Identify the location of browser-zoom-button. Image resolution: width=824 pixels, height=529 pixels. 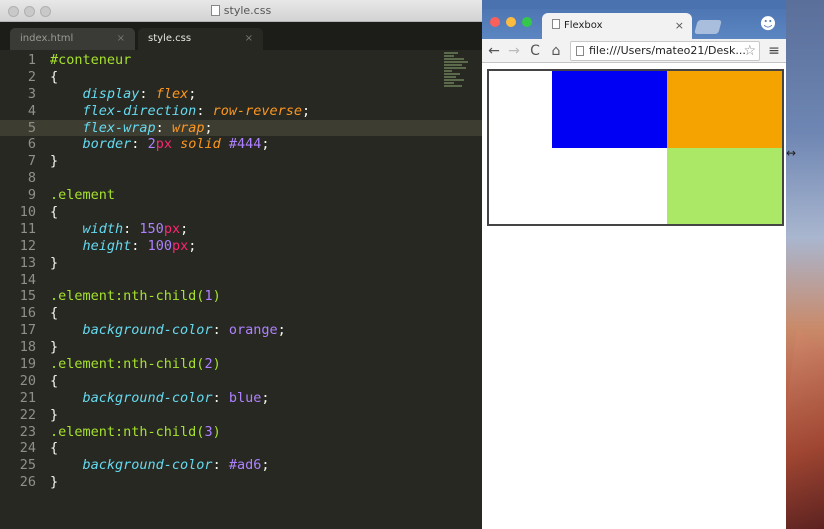
(527, 22).